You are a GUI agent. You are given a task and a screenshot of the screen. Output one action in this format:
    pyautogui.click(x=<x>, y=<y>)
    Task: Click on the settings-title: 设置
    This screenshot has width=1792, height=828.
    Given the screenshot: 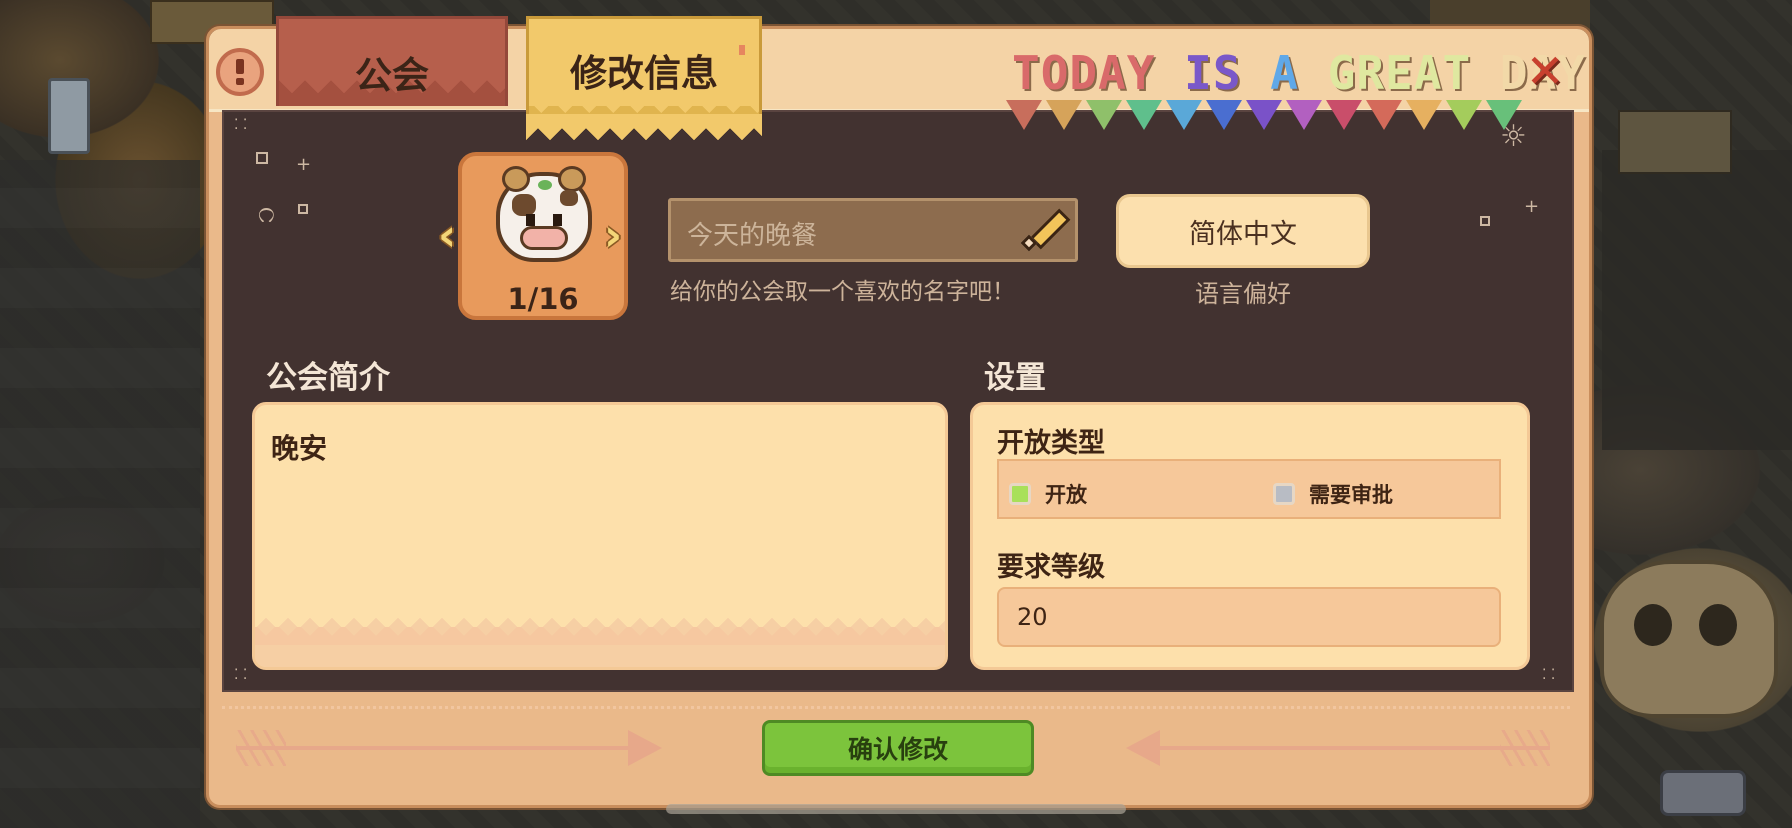 What is the action you would take?
    pyautogui.click(x=1015, y=378)
    